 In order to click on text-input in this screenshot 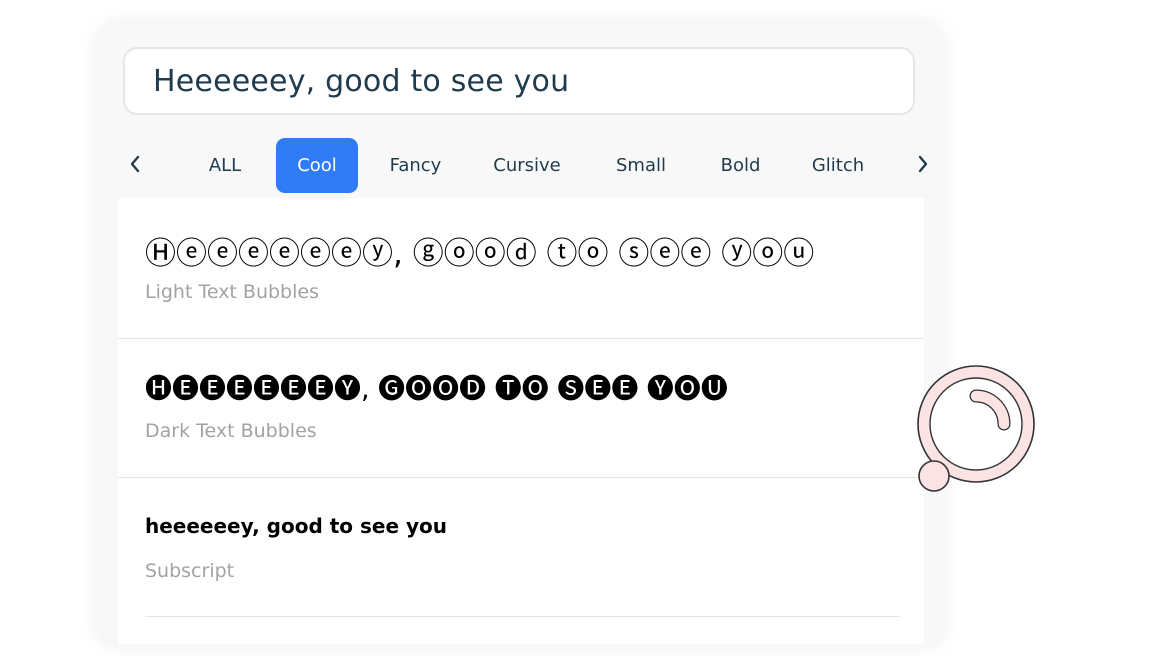, I will do `click(532, 81)`.